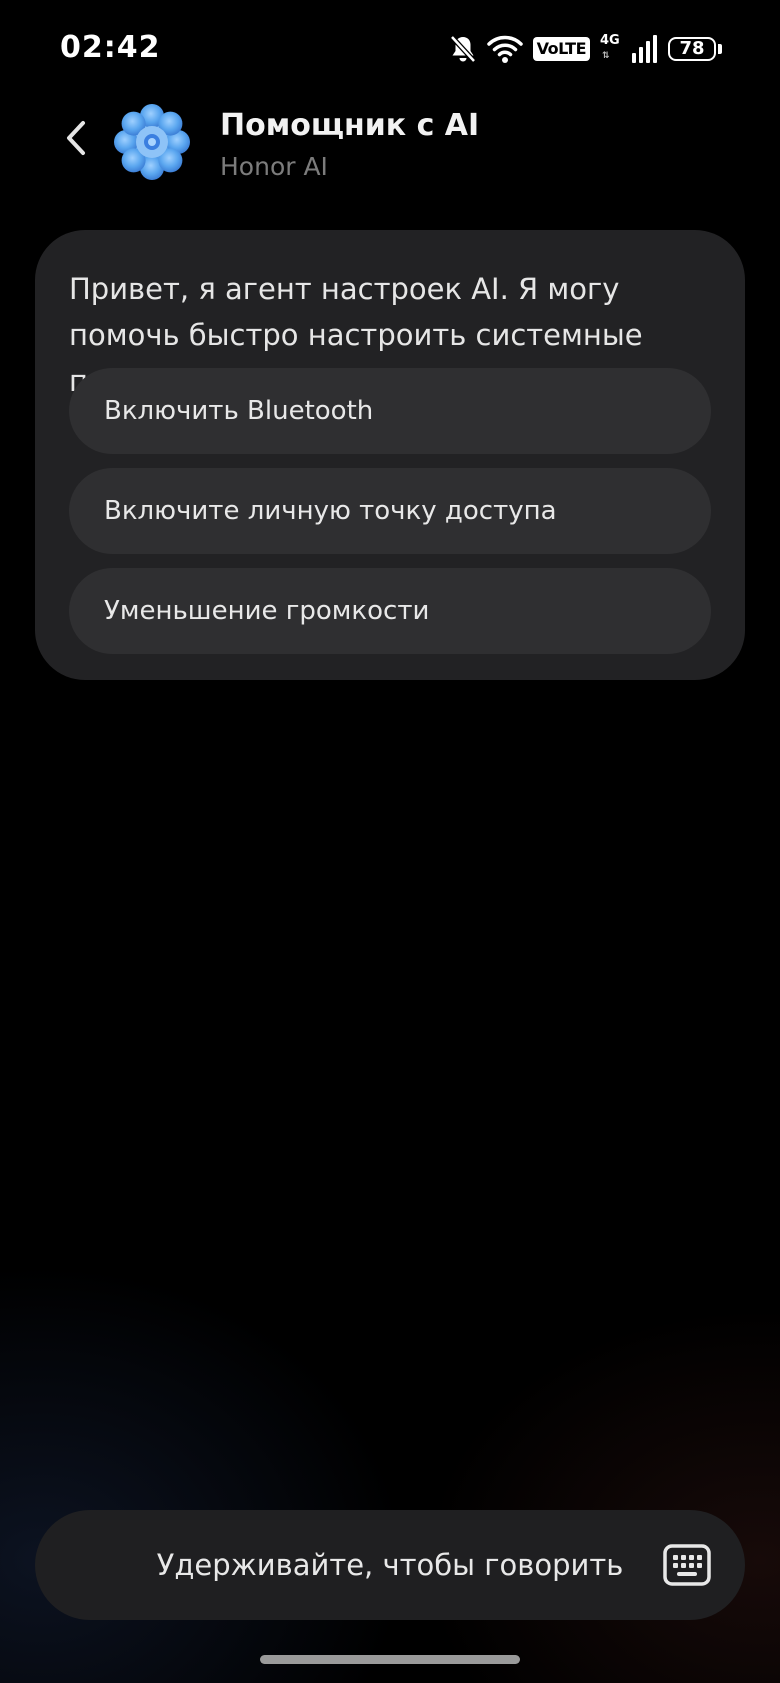 Image resolution: width=780 pixels, height=1683 pixels. I want to click on status-bar: 02:42 VoLTE 4G ⇅ 78, so click(390, 48).